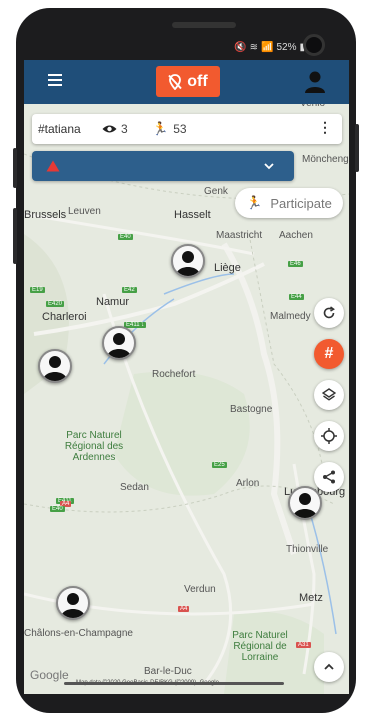 The image size is (365, 717). What do you see at coordinates (15, 168) in the screenshot?
I see `volume-button` at bounding box center [15, 168].